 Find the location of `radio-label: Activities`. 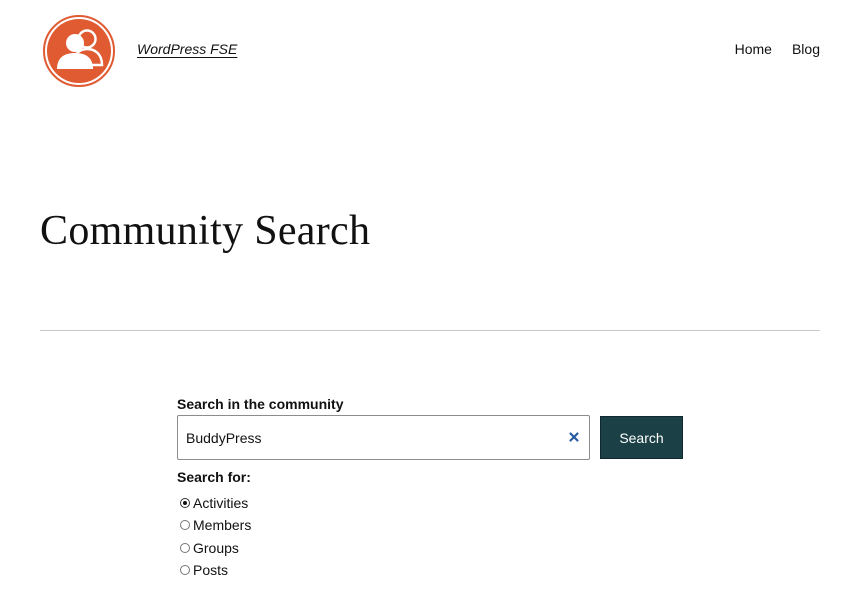

radio-label: Activities is located at coordinates (221, 503).